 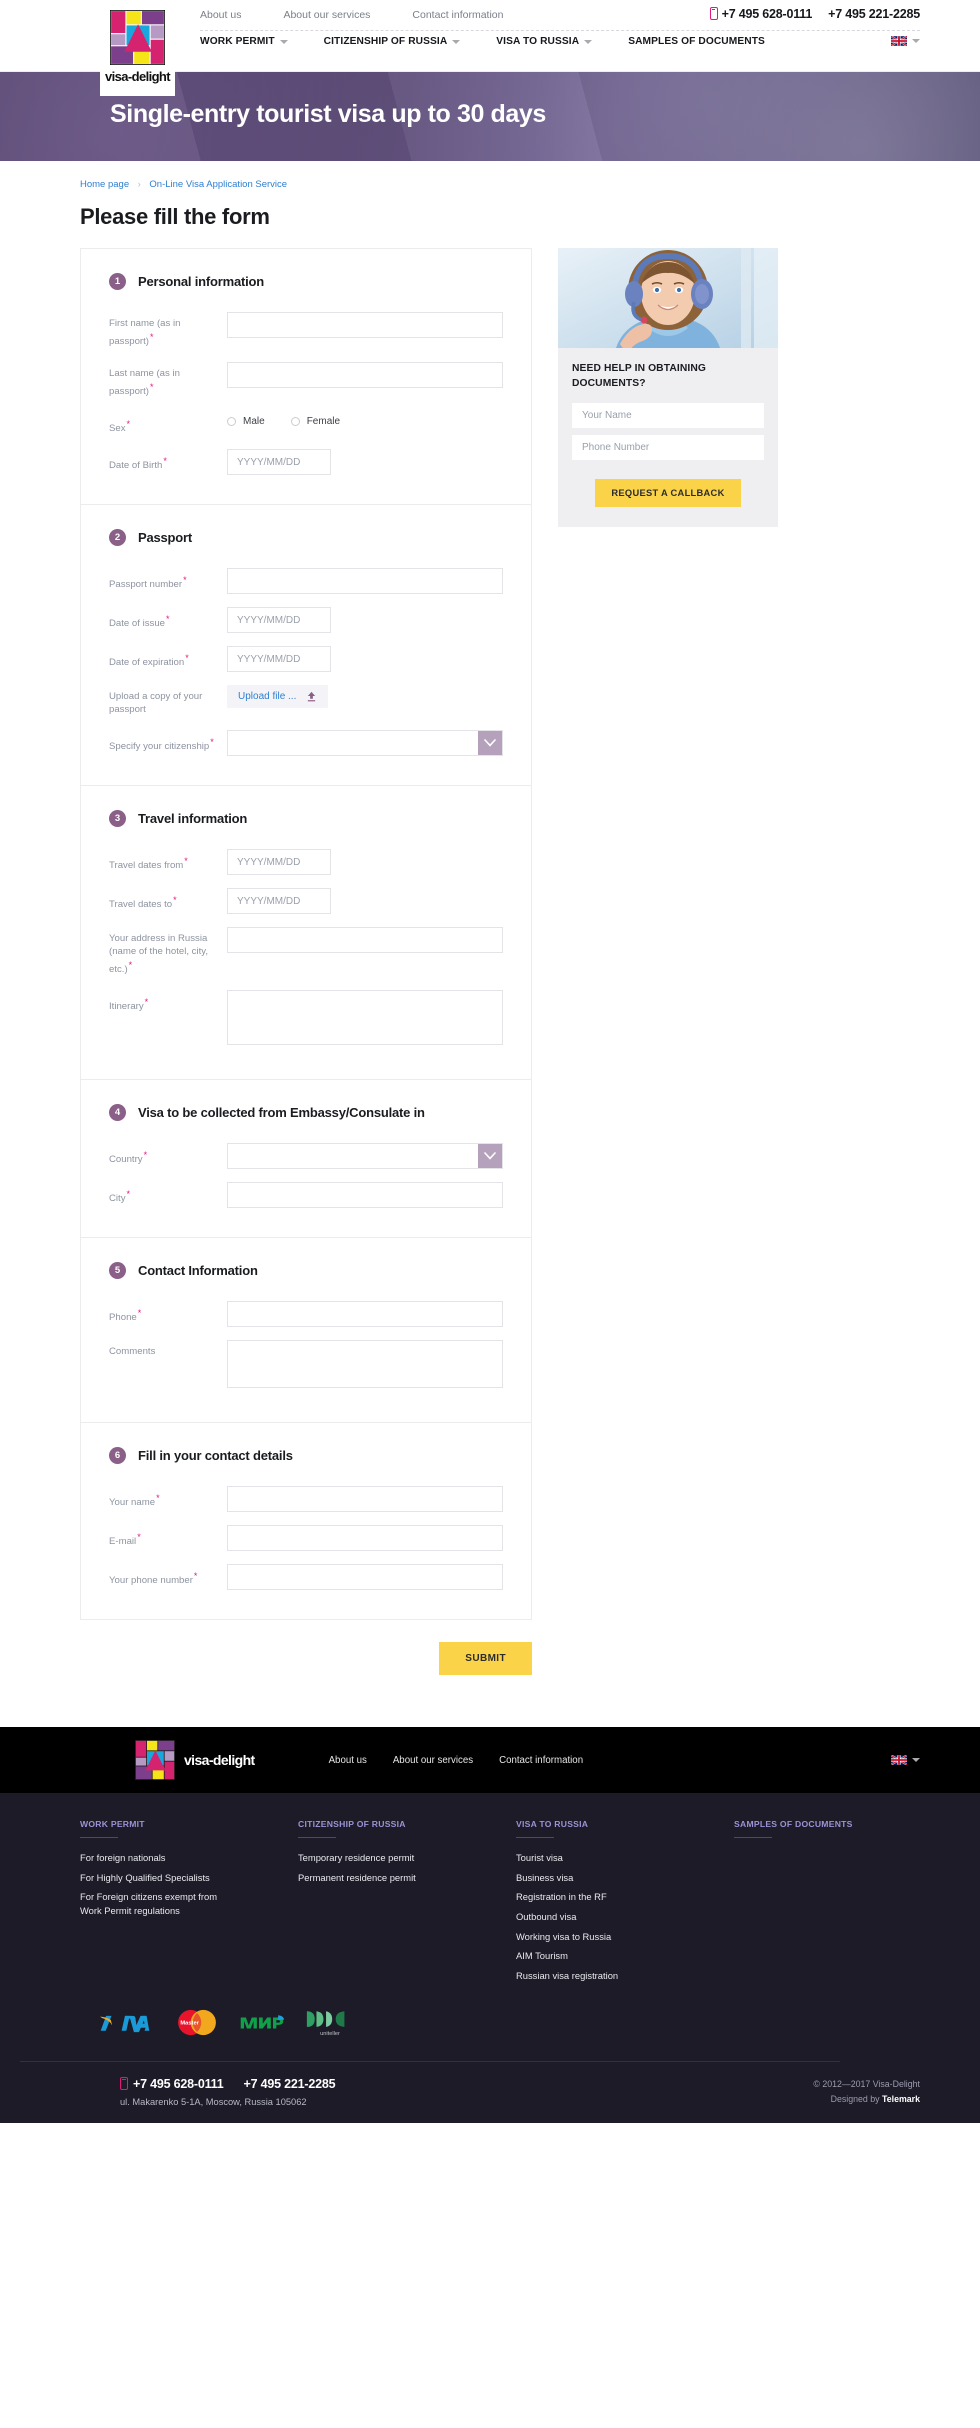 What do you see at coordinates (874, 14) in the screenshot?
I see `header-phone-2: +7 495 221-2285` at bounding box center [874, 14].